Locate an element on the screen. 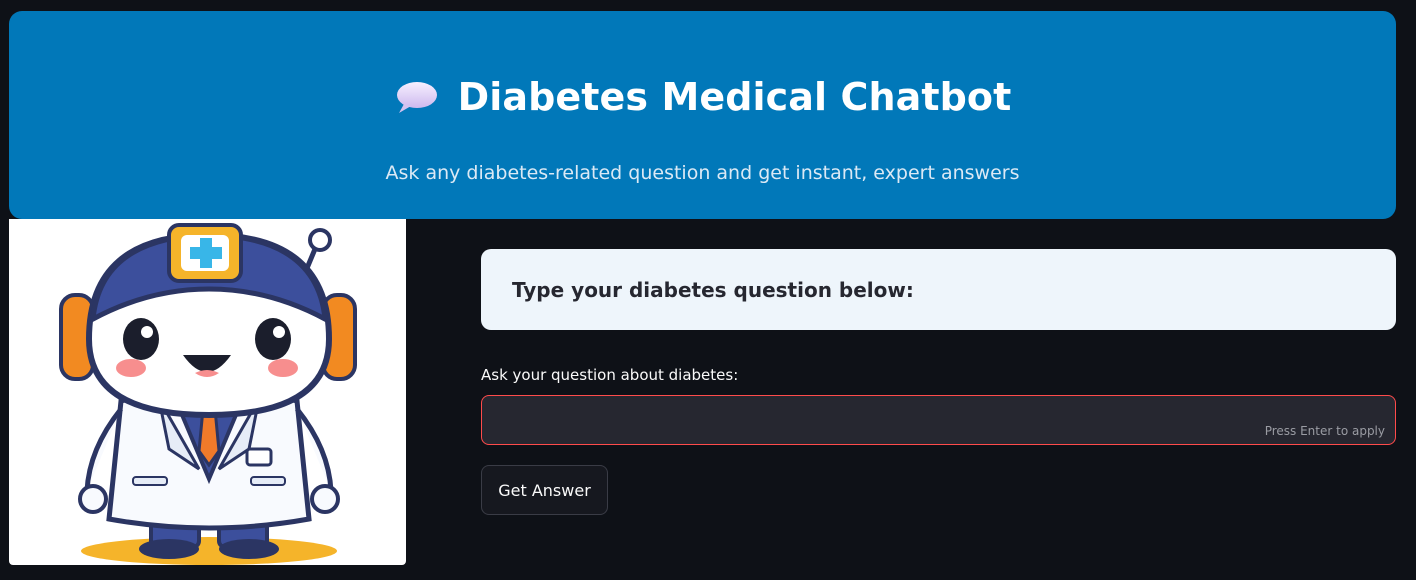 This screenshot has height=580, width=1416. question-field-label: Ask your question about diabetes: is located at coordinates (610, 375).